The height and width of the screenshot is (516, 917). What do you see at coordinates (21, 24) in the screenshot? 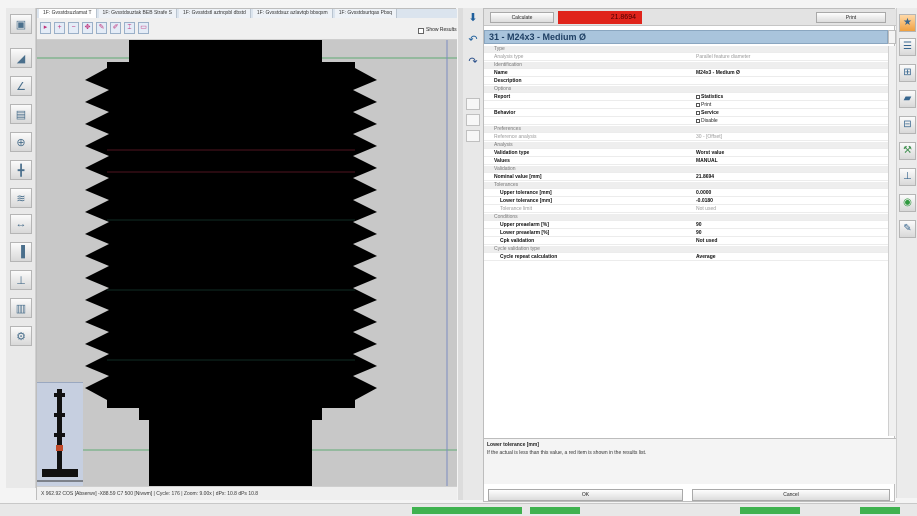
I see `select-icon: ▣` at bounding box center [21, 24].